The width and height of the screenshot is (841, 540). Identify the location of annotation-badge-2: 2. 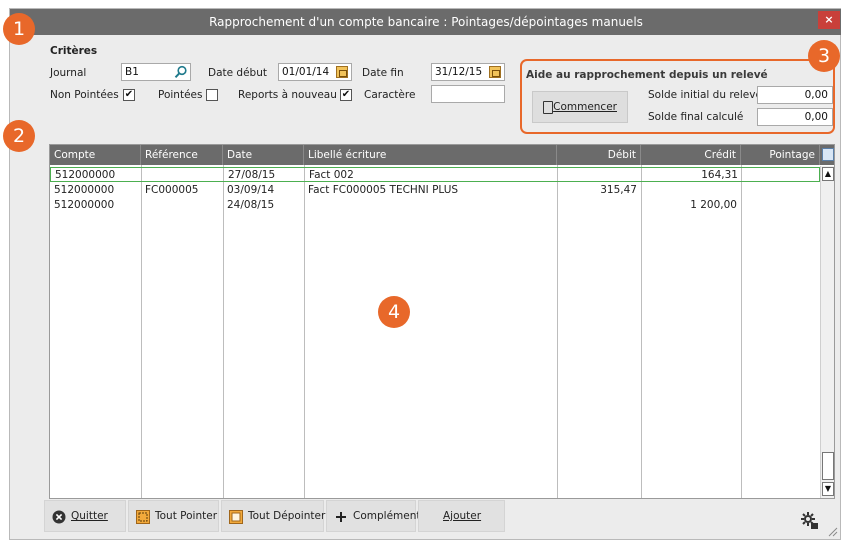
(19, 136).